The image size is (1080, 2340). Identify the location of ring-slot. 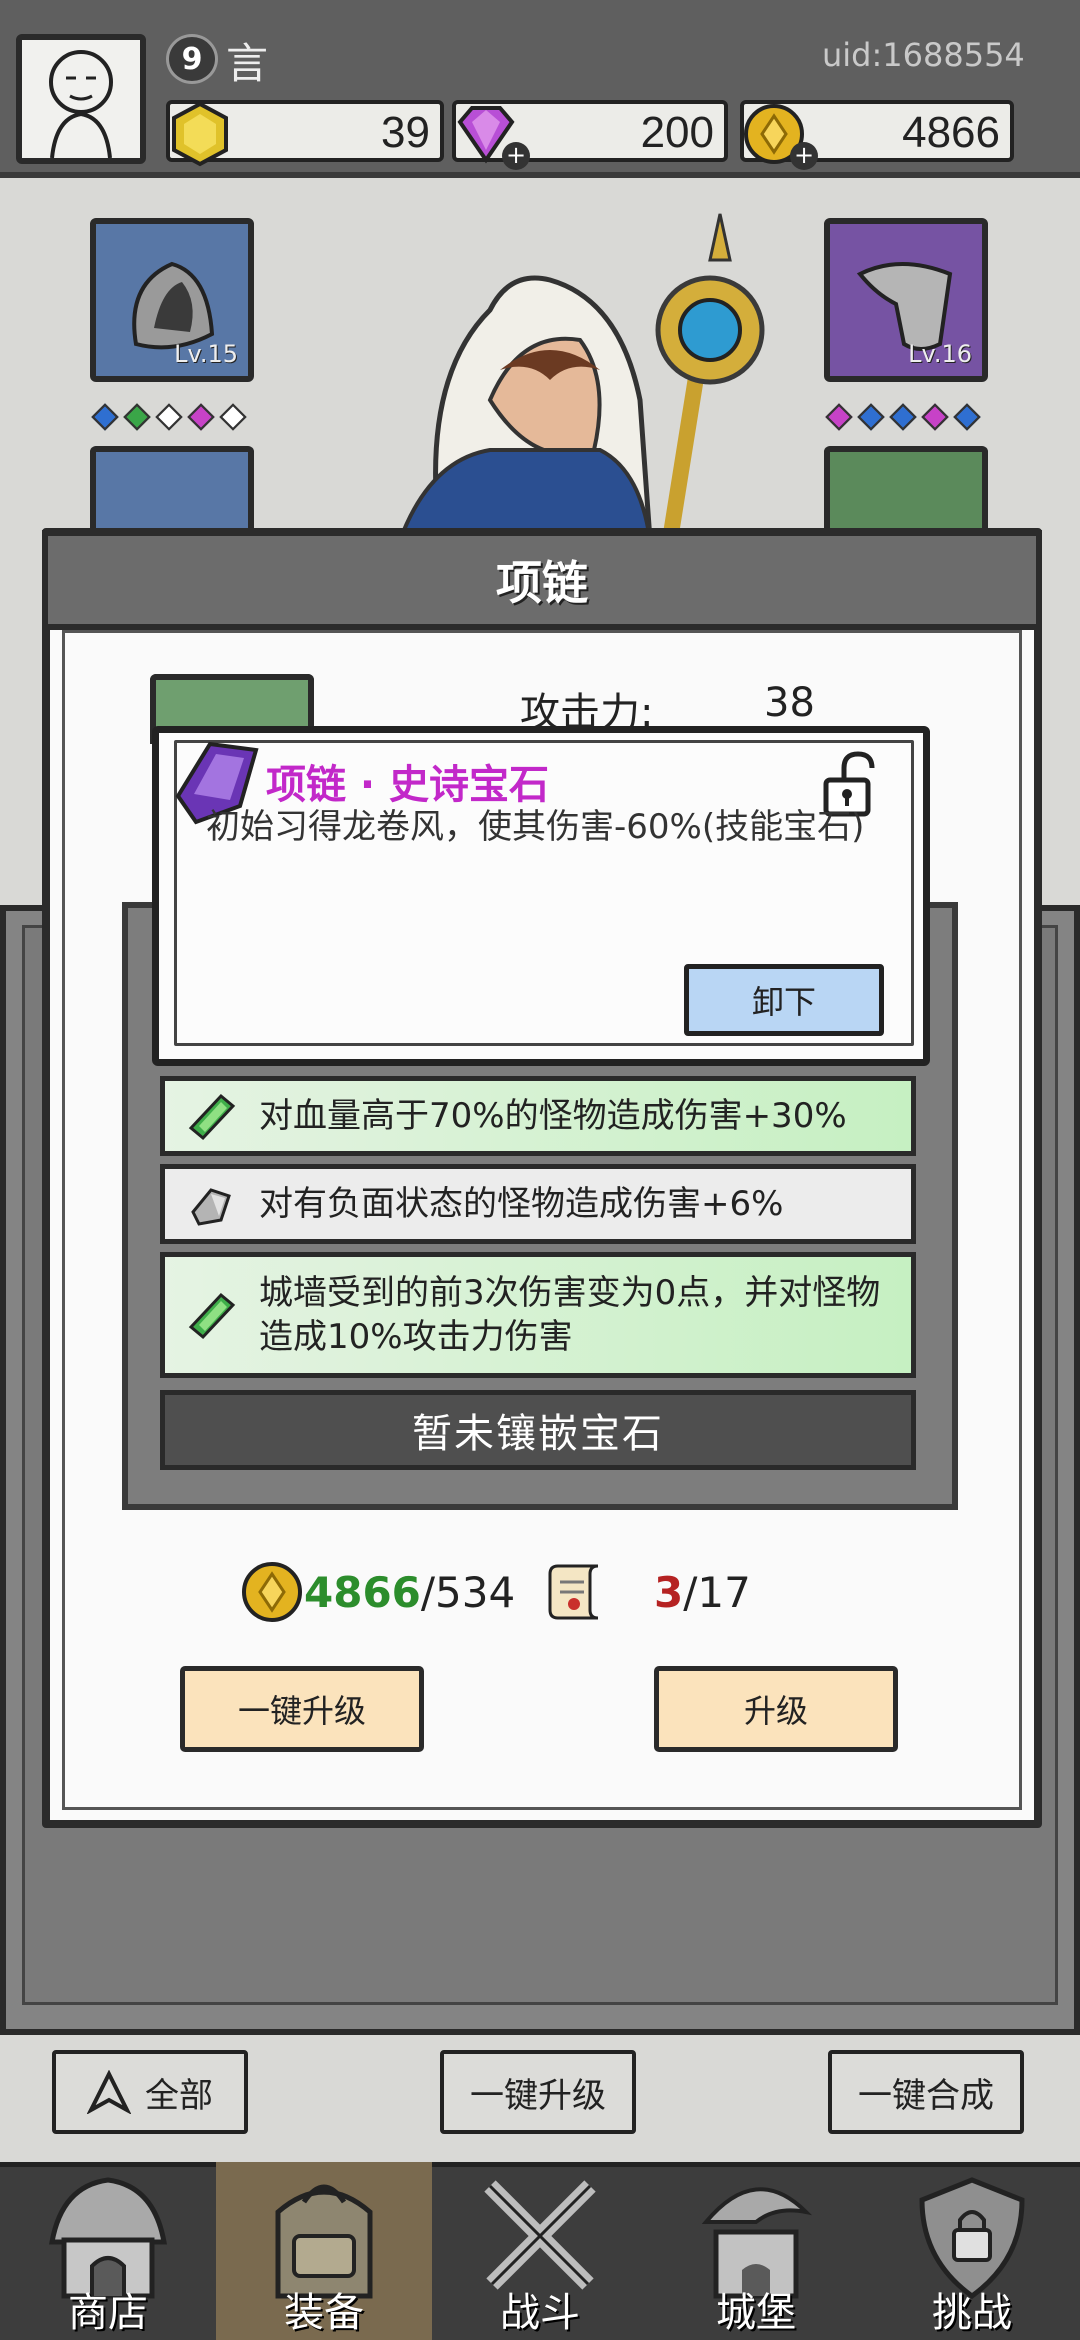
(906, 491).